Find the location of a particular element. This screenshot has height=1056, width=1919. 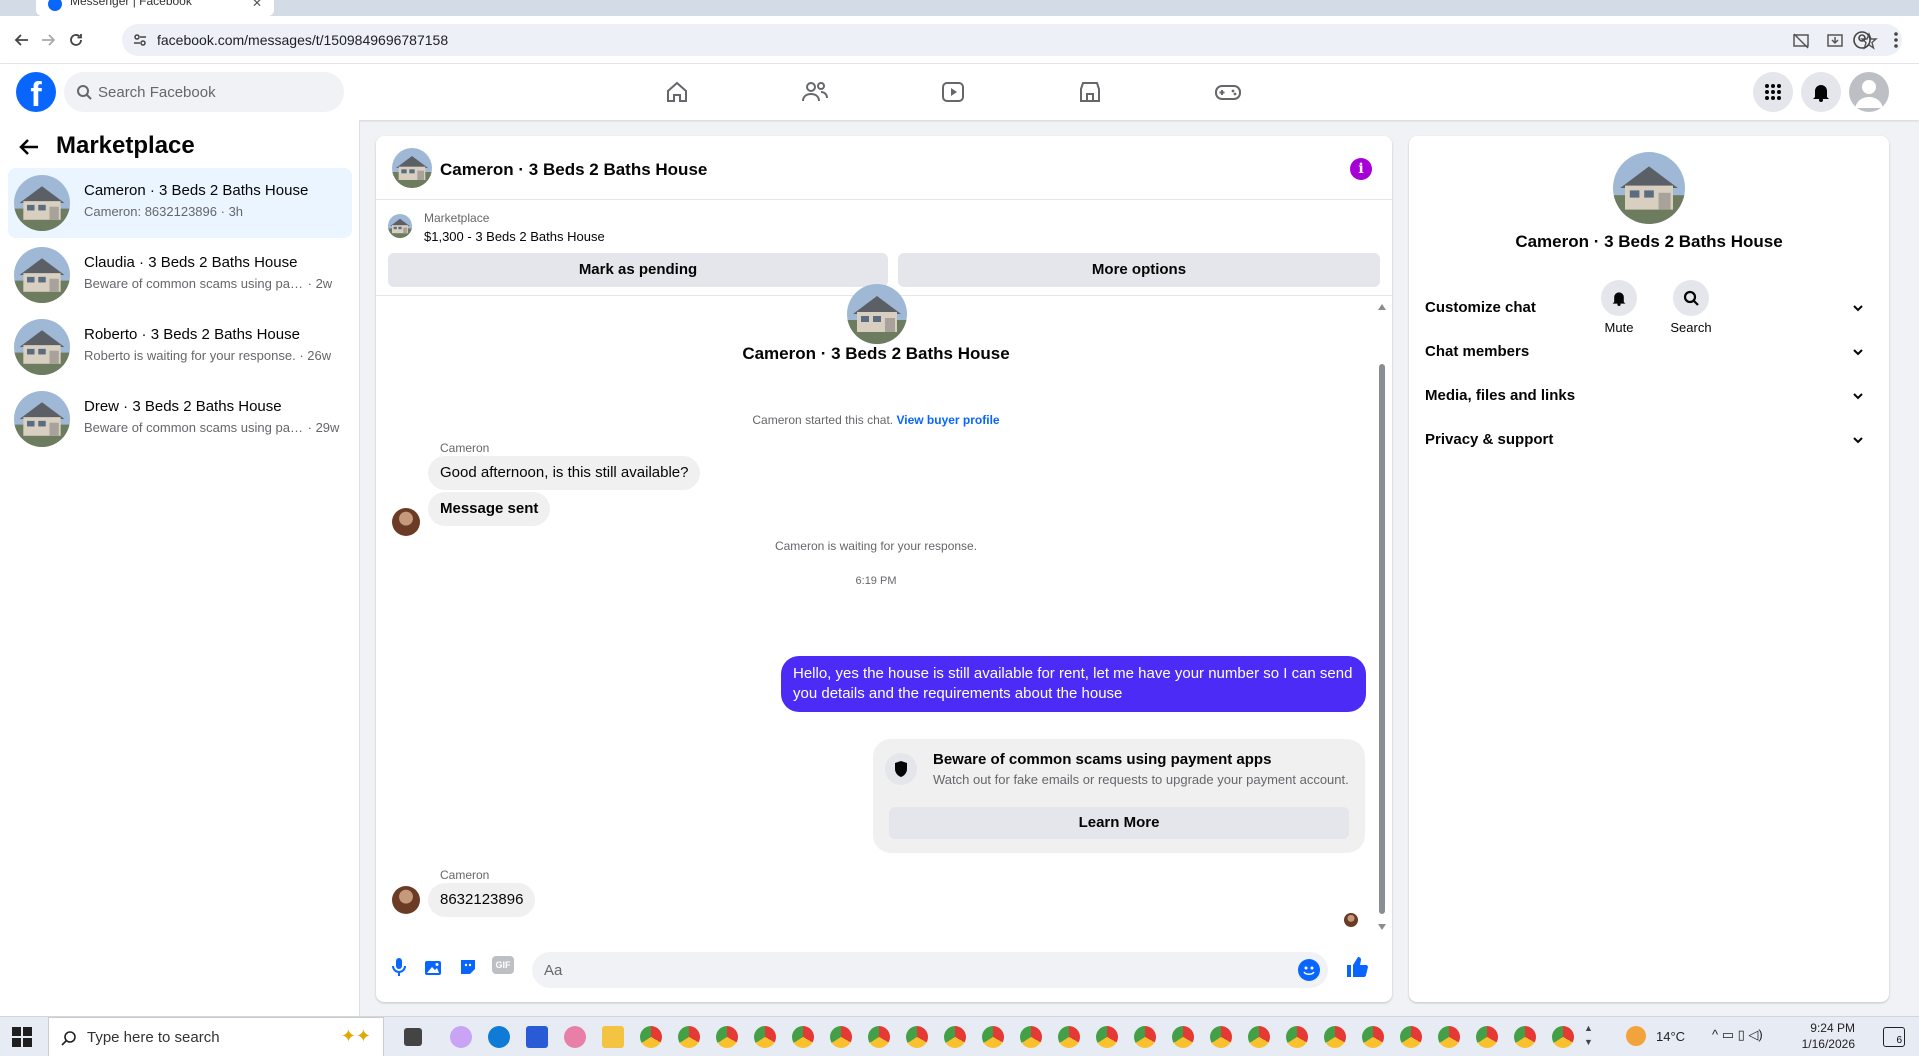

file-explorer-icon is located at coordinates (613, 1037).